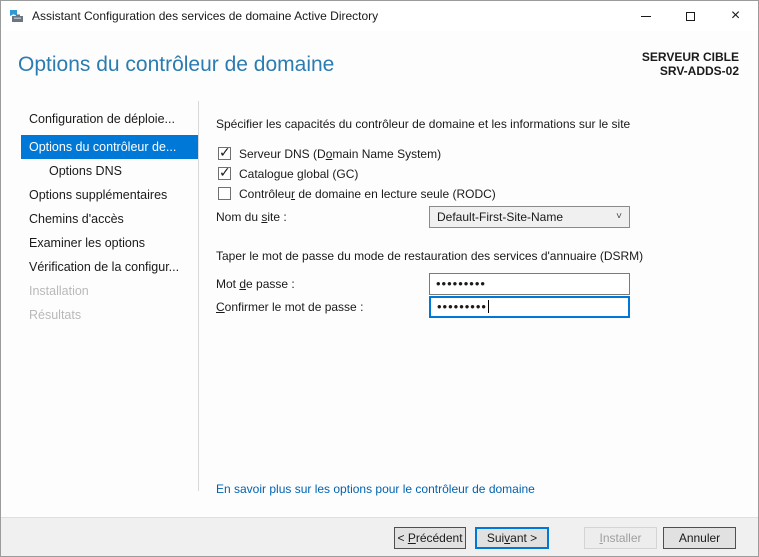 The width and height of the screenshot is (759, 557). Describe the element at coordinates (290, 307) in the screenshot. I see `confirm-password-label: Confirmer le mot de passe :` at that location.